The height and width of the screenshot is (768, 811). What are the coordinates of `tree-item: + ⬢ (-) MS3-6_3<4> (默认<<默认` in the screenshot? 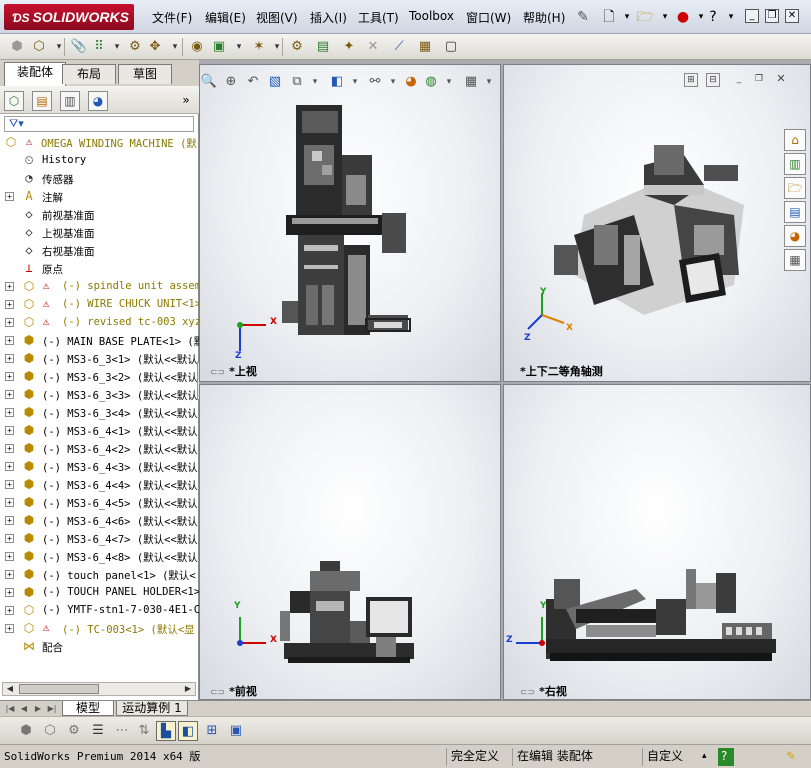 It's located at (99, 413).